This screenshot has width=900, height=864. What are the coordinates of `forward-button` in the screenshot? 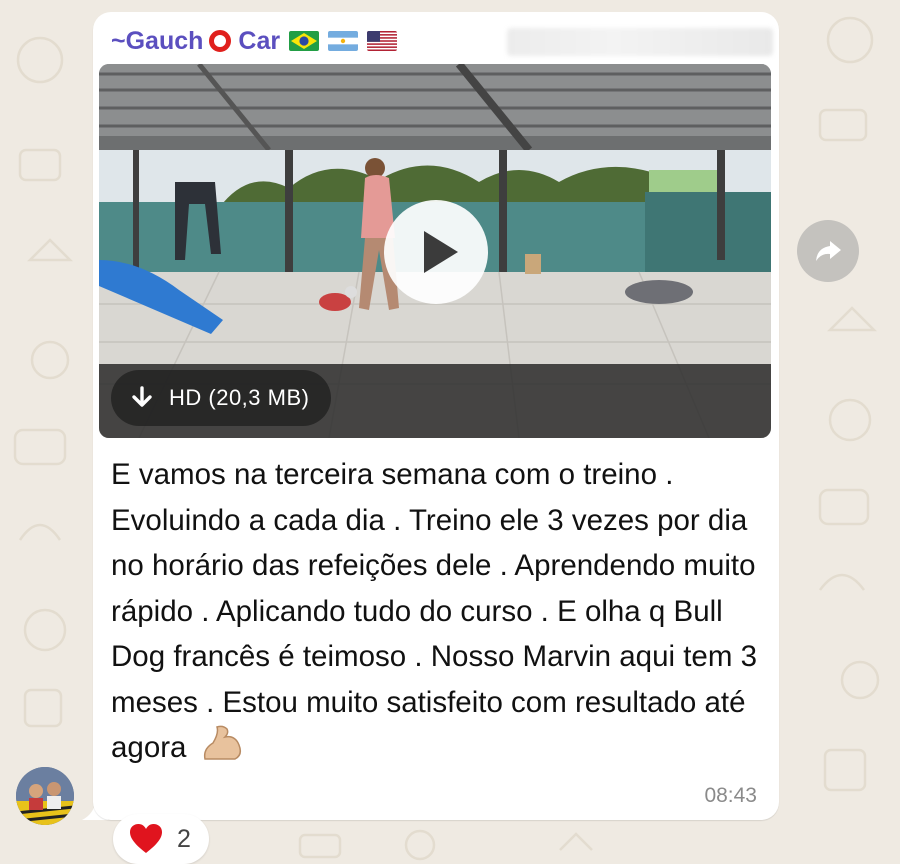 It's located at (828, 251).